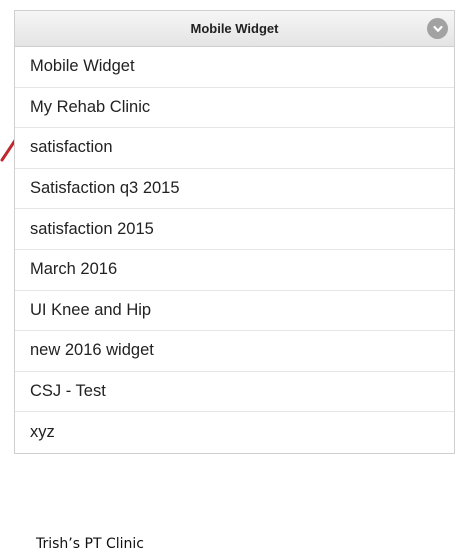 This screenshot has width=466, height=559. Describe the element at coordinates (234, 311) in the screenshot. I see `dropdown-option-ui-knee-and-hip: UI Knee and Hip` at that location.